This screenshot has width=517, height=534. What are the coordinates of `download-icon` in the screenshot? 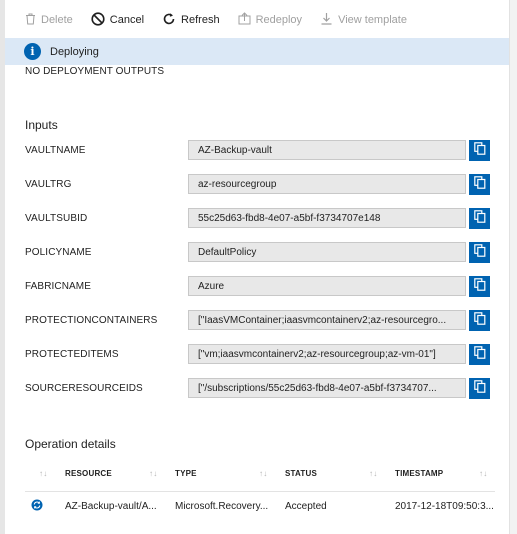 It's located at (329, 20).